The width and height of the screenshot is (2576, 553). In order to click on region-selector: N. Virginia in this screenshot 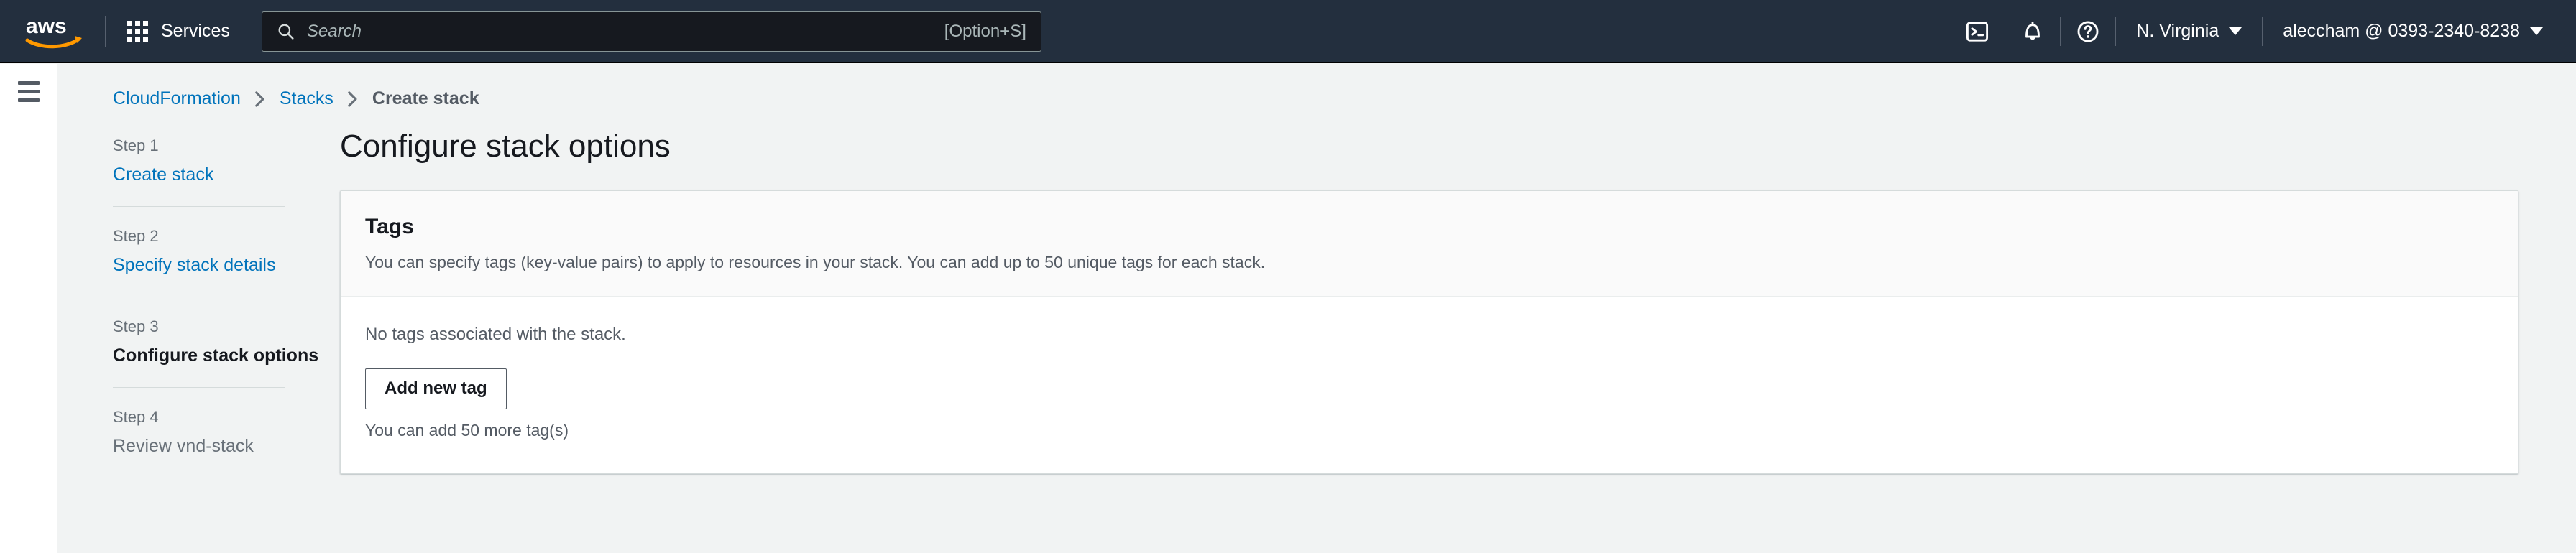, I will do `click(2189, 31)`.